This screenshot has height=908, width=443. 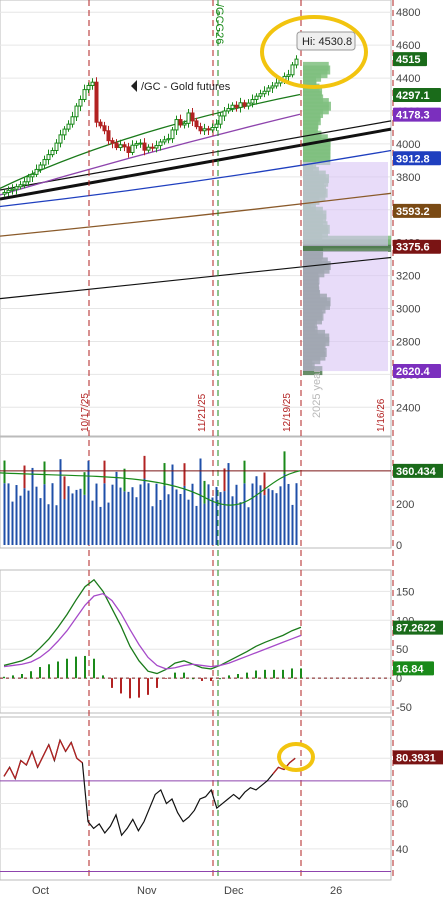 What do you see at coordinates (408, 79) in the screenshot?
I see `y-tick-label: 4400` at bounding box center [408, 79].